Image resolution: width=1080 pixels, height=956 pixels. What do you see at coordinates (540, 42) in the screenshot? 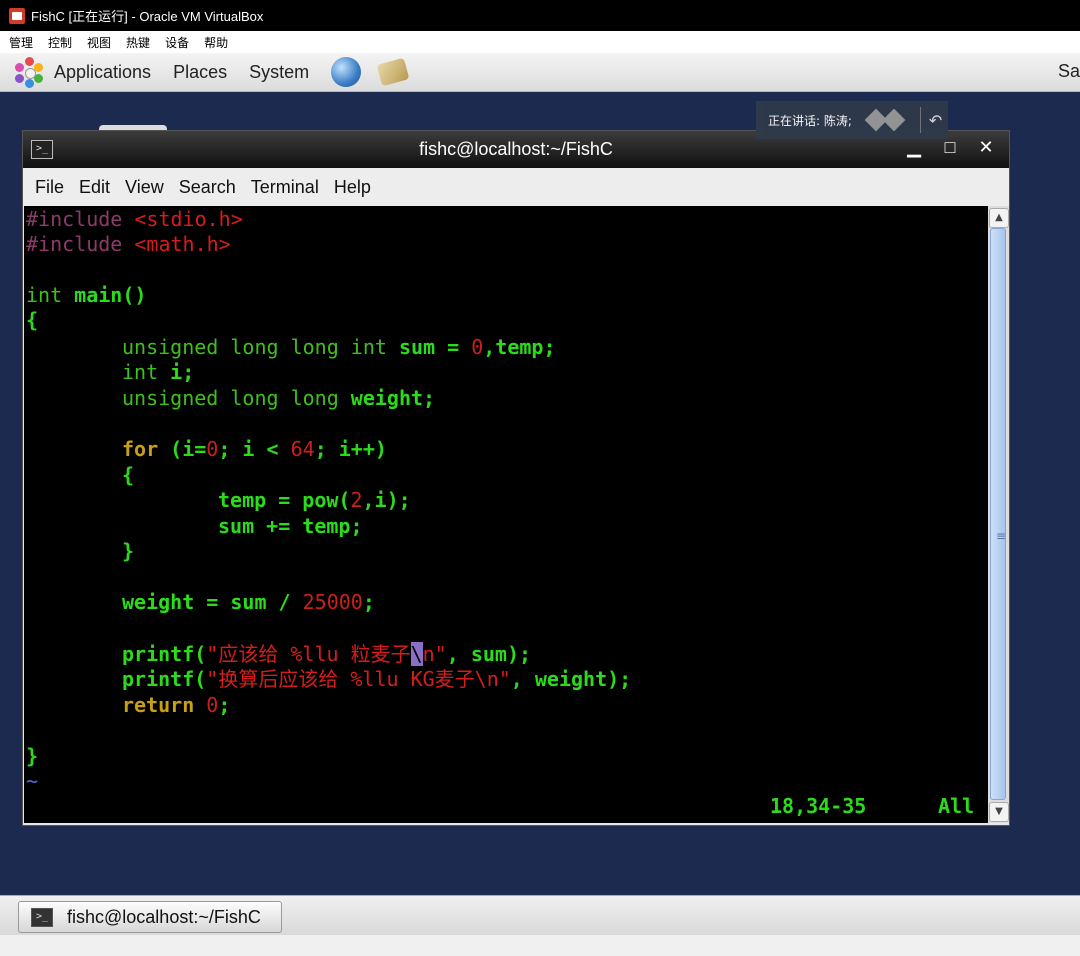
I see `host-menu-bar: 管理 控制 视图 热键 设备 帮助` at bounding box center [540, 42].